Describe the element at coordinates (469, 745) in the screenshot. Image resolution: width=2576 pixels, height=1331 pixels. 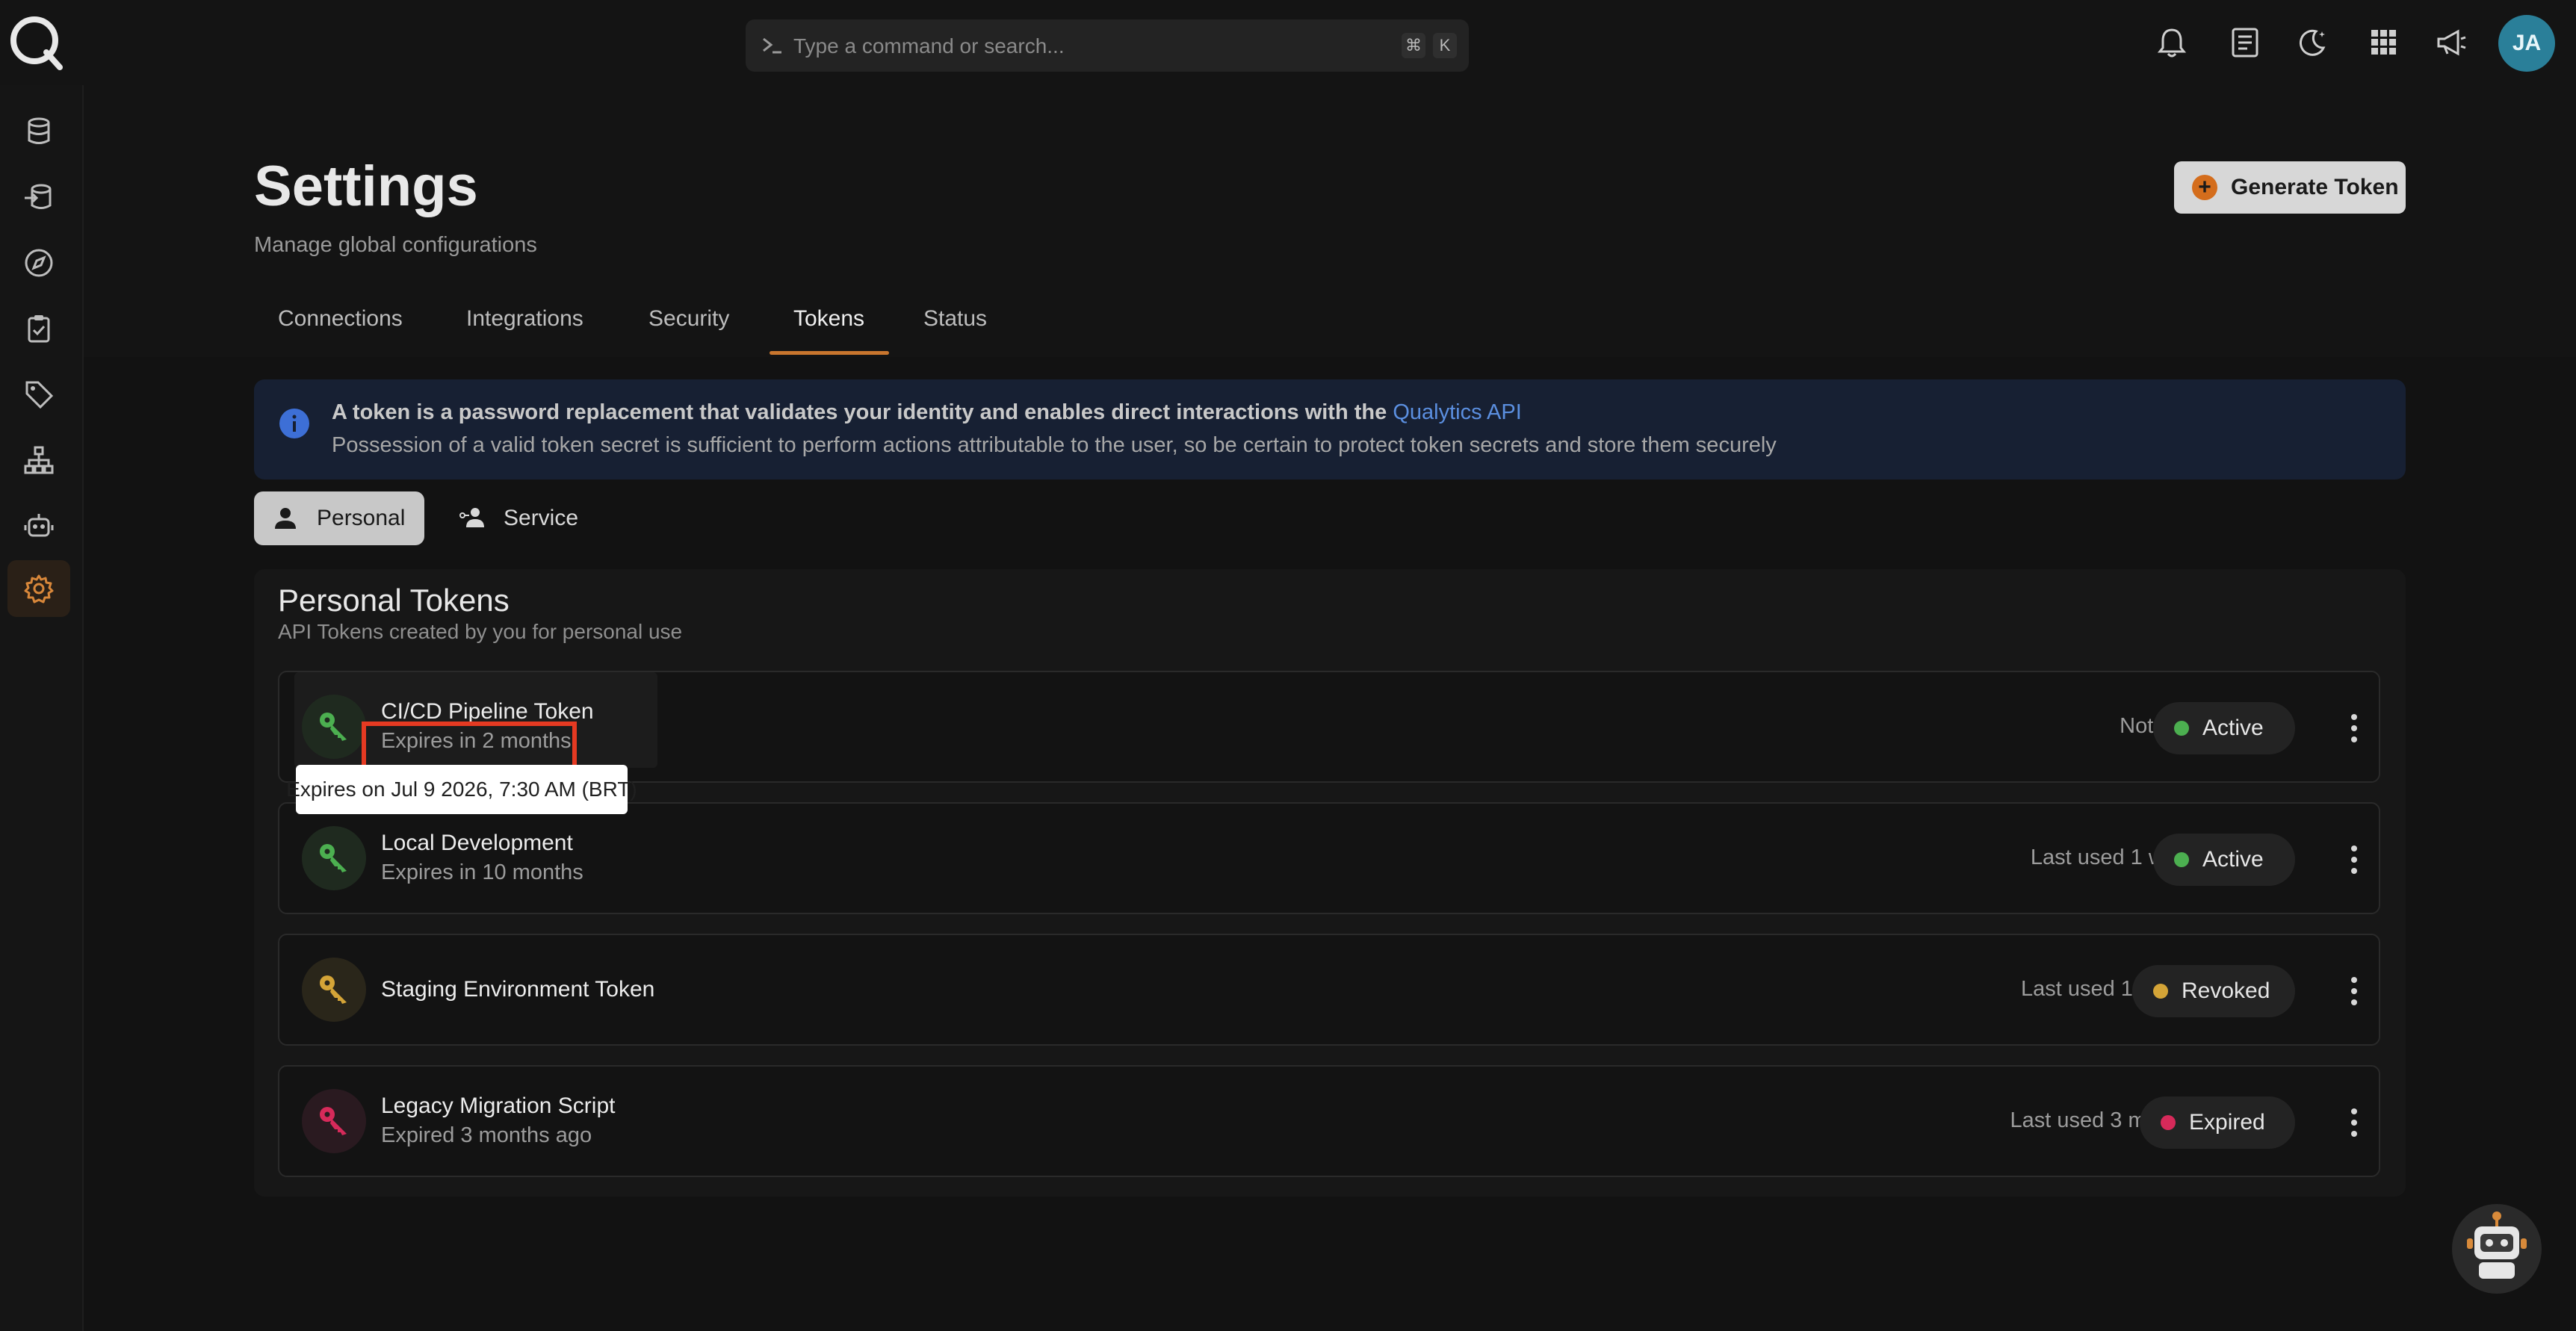
I see `expiry-highlight-box` at that location.